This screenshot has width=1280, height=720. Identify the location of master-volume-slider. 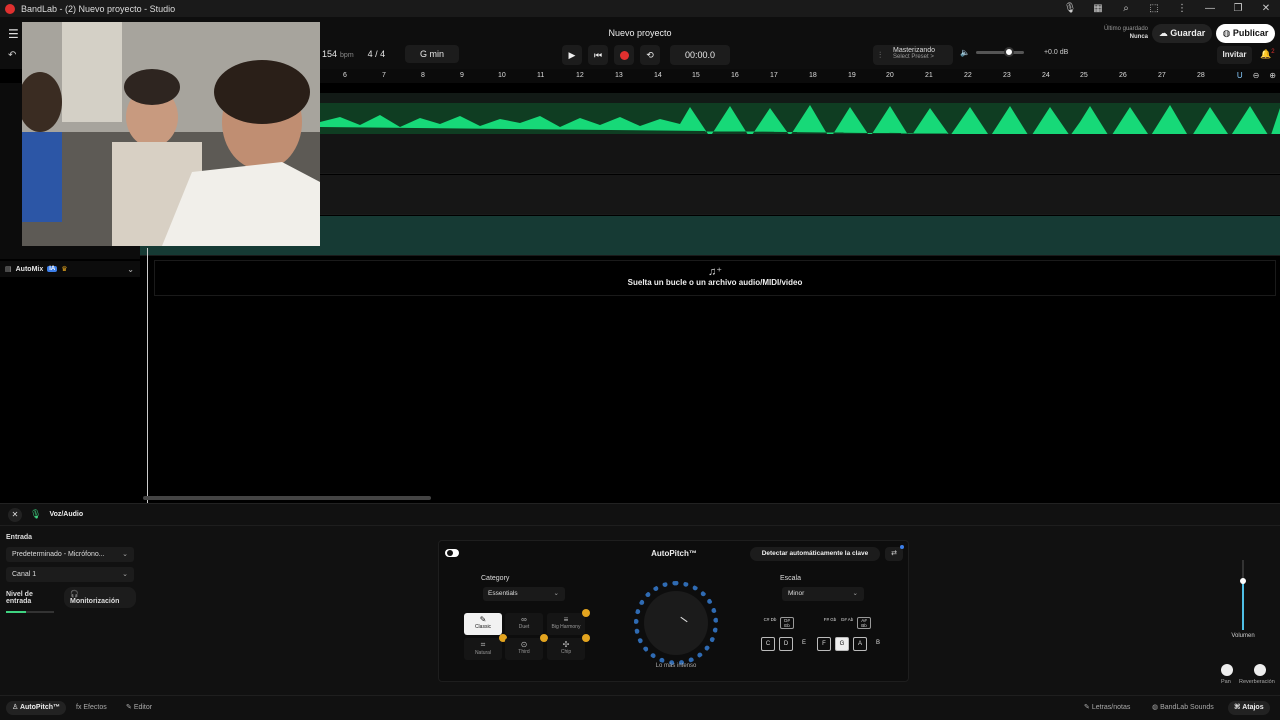
(999, 52).